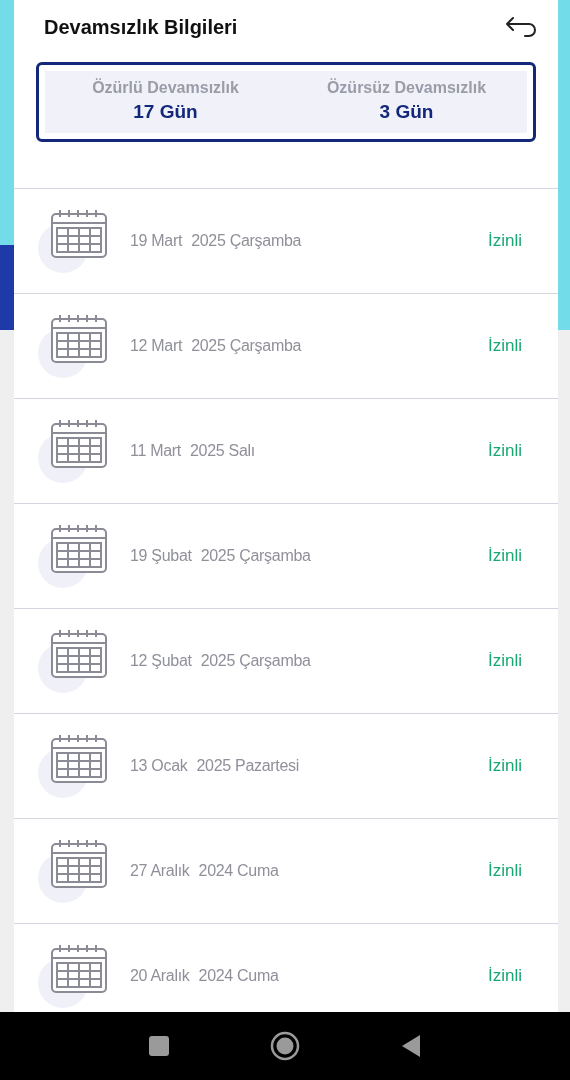 The height and width of the screenshot is (1080, 570). What do you see at coordinates (156, 346) in the screenshot?
I see `date-text: 12 Mart` at bounding box center [156, 346].